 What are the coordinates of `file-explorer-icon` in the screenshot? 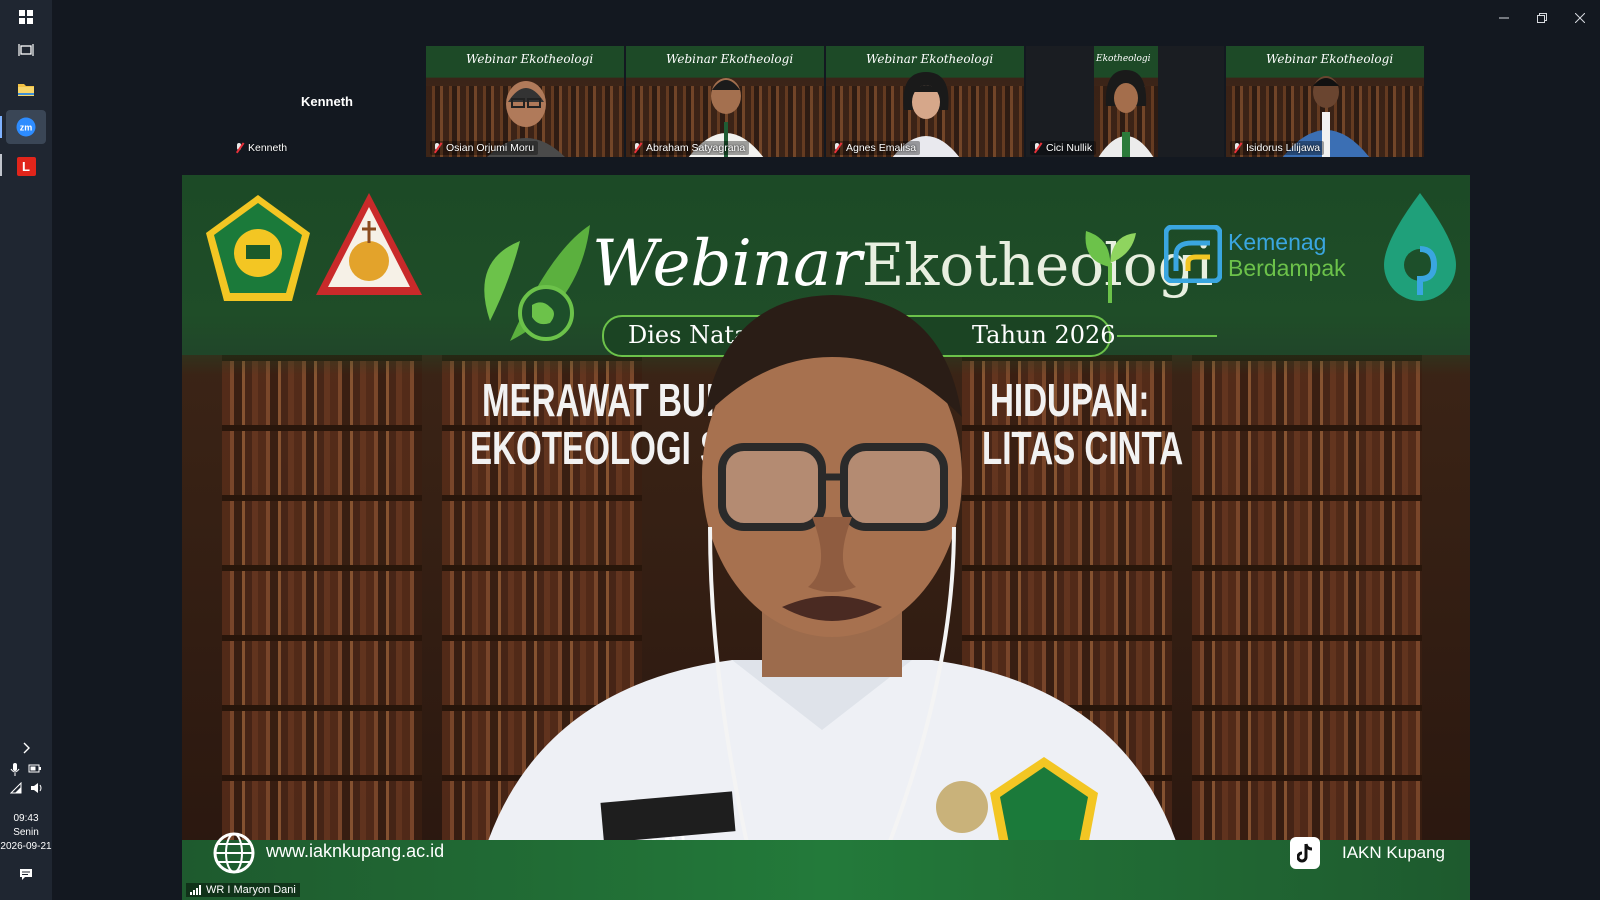 It's located at (26, 89).